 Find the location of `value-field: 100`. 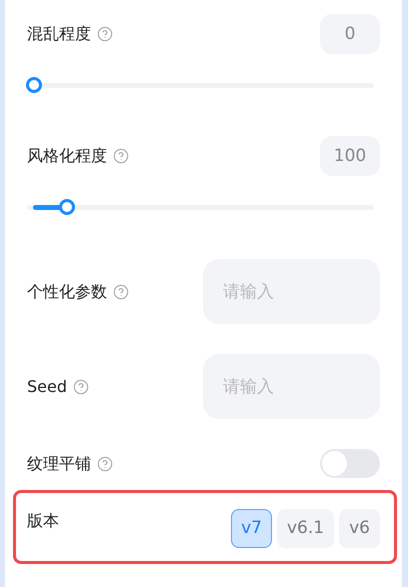

value-field: 100 is located at coordinates (350, 156).